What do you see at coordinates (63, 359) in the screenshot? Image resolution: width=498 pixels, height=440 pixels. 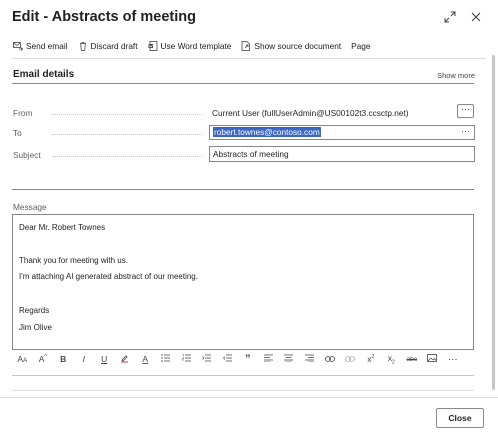 I see `bold-button: B` at bounding box center [63, 359].